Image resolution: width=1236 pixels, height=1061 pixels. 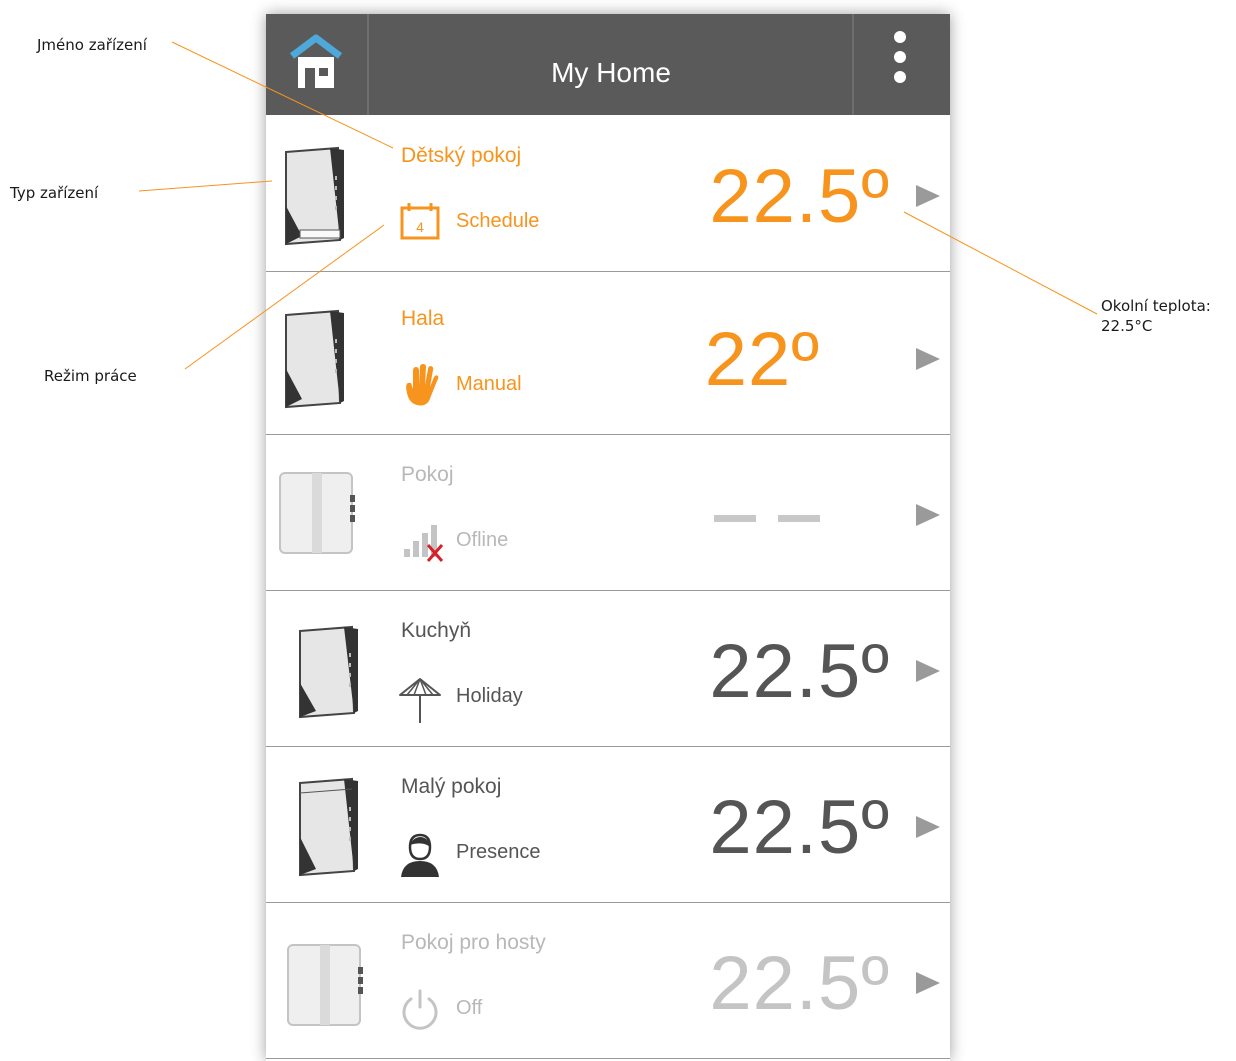 What do you see at coordinates (498, 852) in the screenshot?
I see `mode-label: Presence` at bounding box center [498, 852].